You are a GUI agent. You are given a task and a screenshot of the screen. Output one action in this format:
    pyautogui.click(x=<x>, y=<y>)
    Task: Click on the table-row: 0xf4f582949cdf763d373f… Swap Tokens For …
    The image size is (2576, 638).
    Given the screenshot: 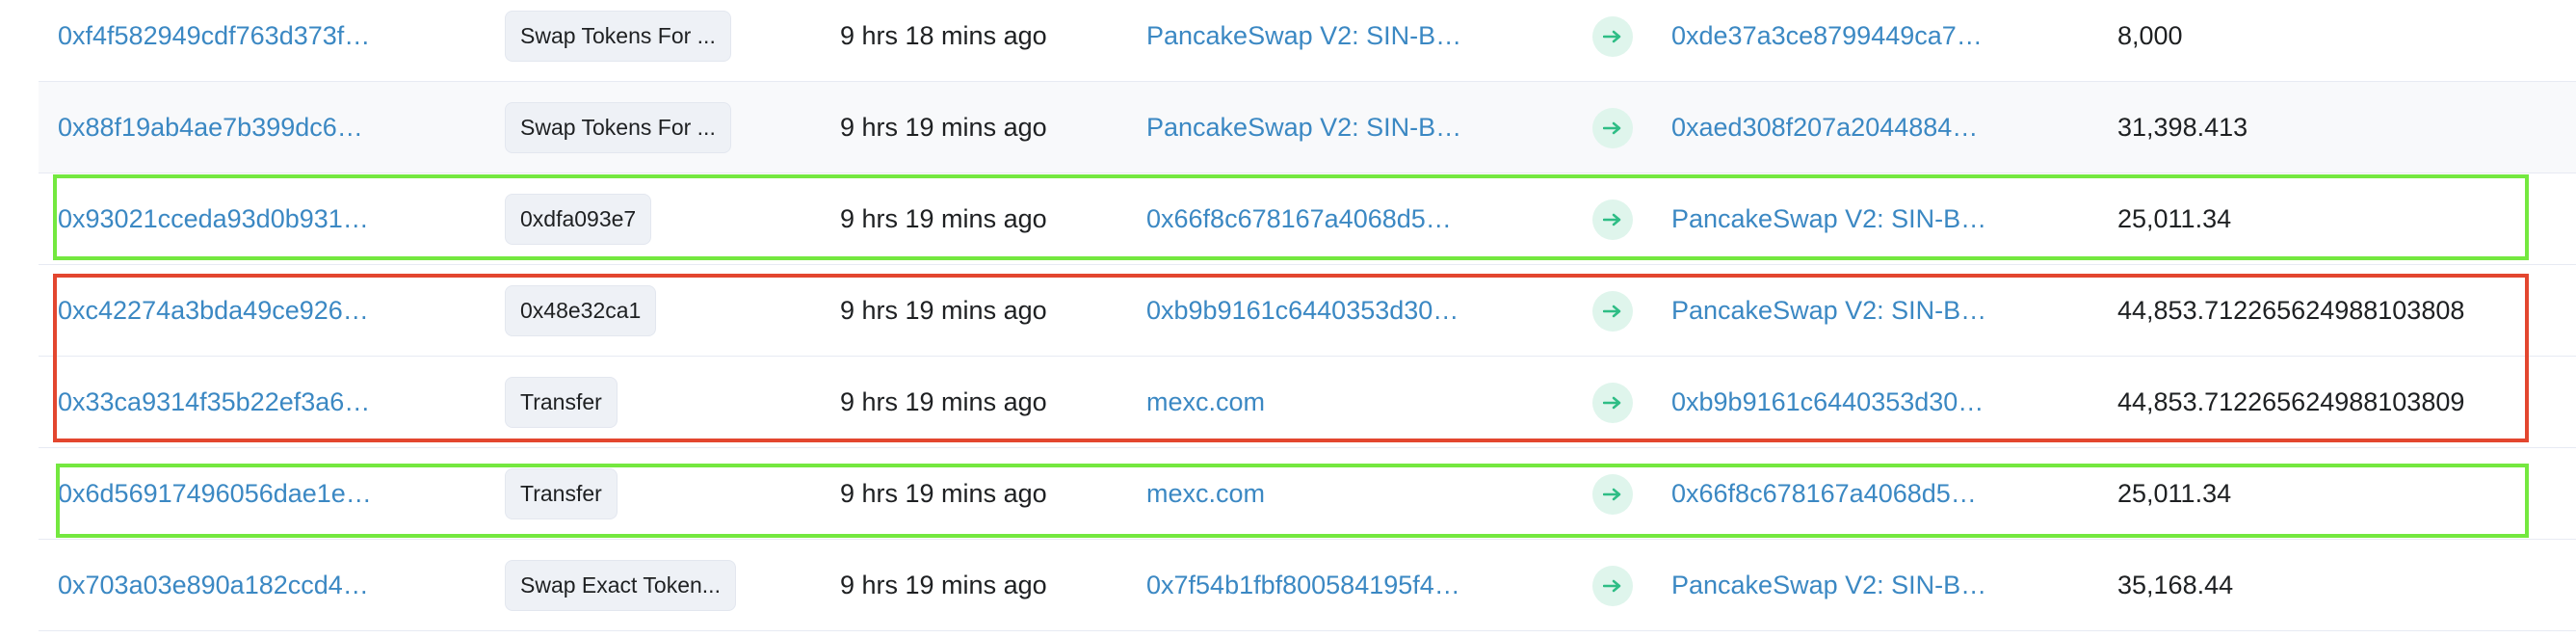 What is the action you would take?
    pyautogui.click(x=1307, y=41)
    